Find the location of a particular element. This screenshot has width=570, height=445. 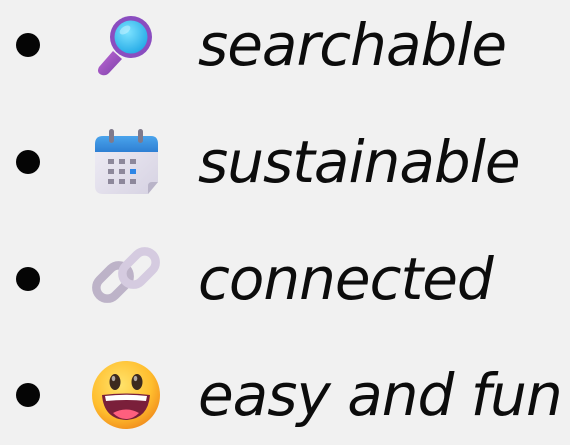

magnifying-glass-icon is located at coordinates (126, 45).